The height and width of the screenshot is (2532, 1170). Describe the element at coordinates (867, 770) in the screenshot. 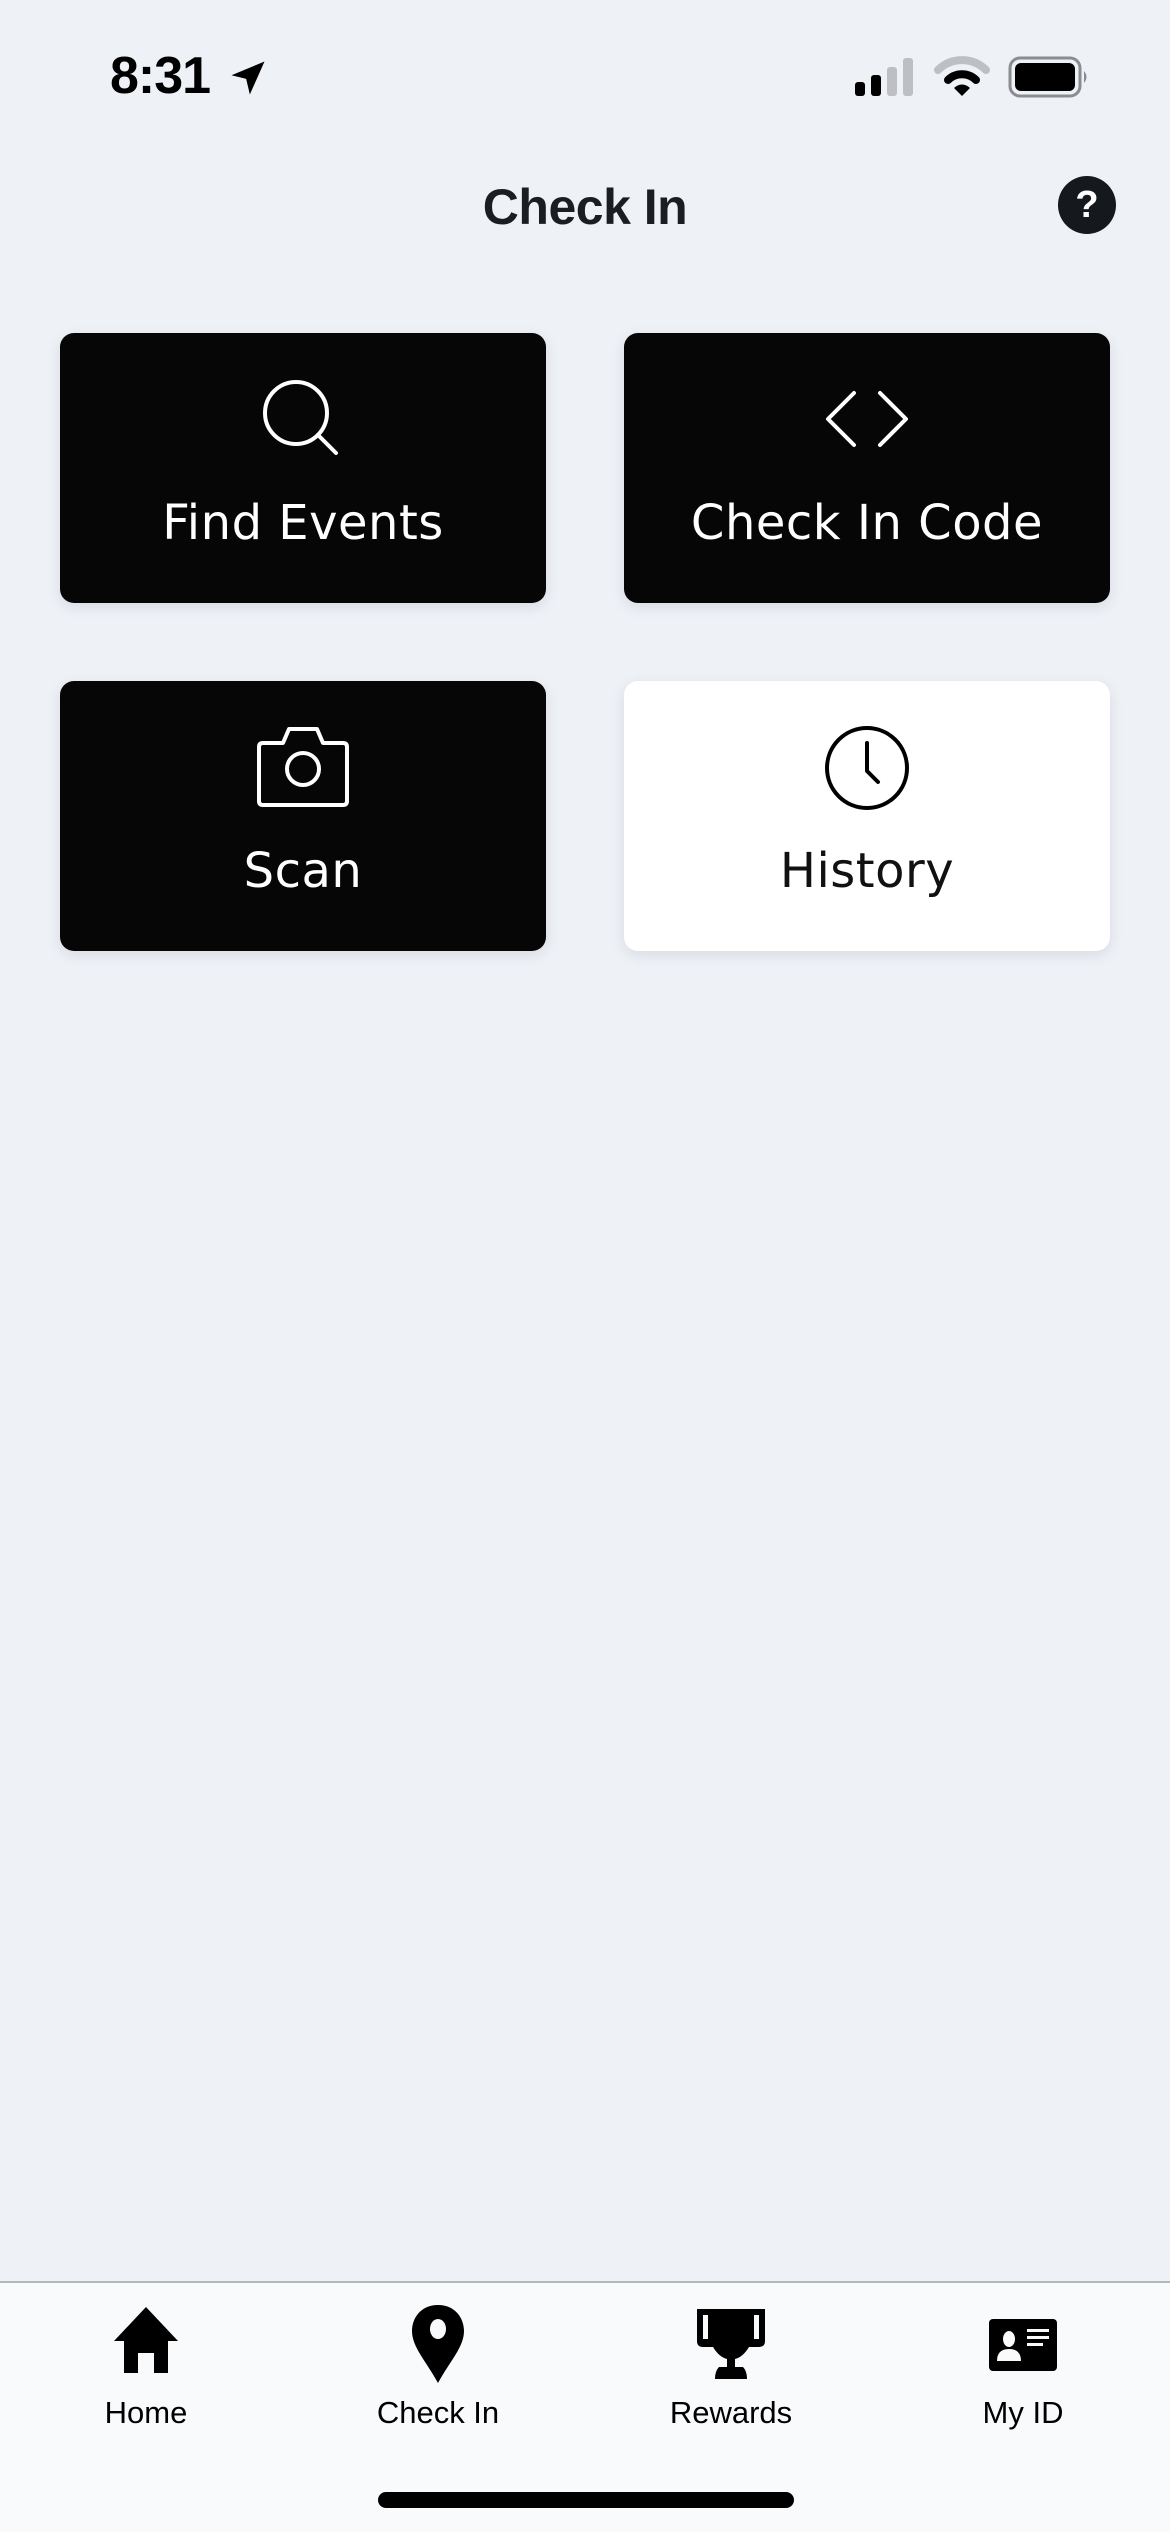

I see `clock-icon` at that location.